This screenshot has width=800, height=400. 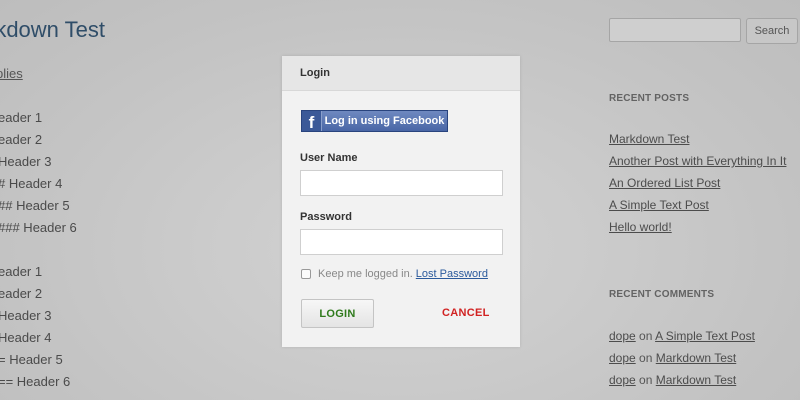 I want to click on username-label: User Name, so click(x=329, y=158).